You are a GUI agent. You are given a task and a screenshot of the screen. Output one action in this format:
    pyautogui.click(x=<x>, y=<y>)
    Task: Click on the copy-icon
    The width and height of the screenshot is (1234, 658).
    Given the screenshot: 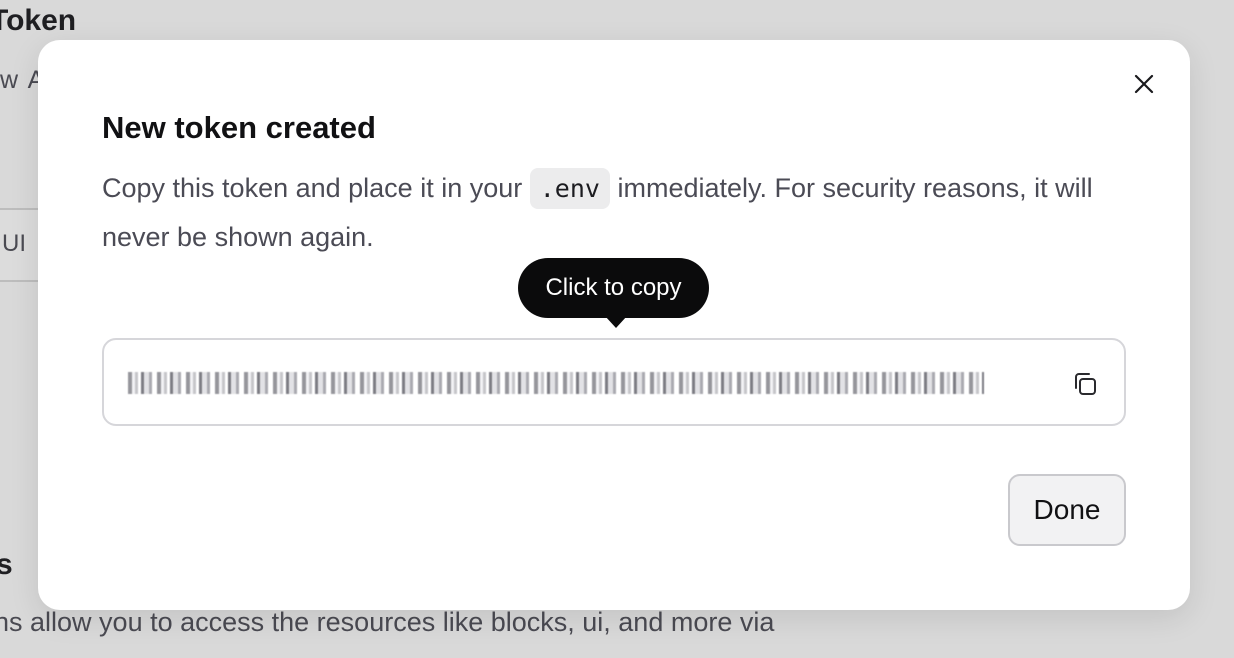 What is the action you would take?
    pyautogui.click(x=1085, y=384)
    